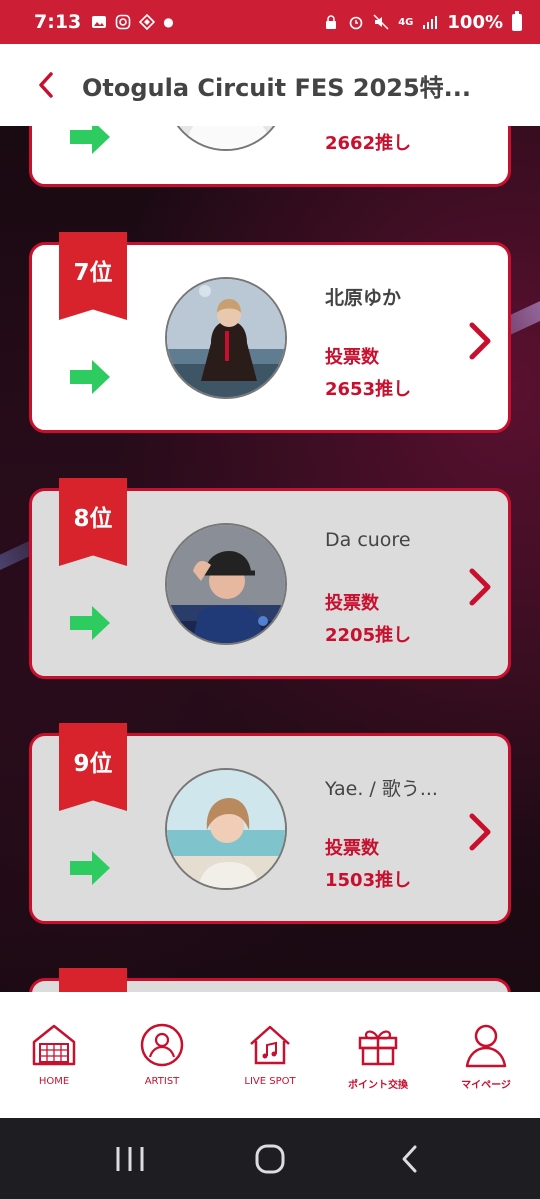 The width and height of the screenshot is (540, 1199). Describe the element at coordinates (162, 1045) in the screenshot. I see `artist-icon` at that location.